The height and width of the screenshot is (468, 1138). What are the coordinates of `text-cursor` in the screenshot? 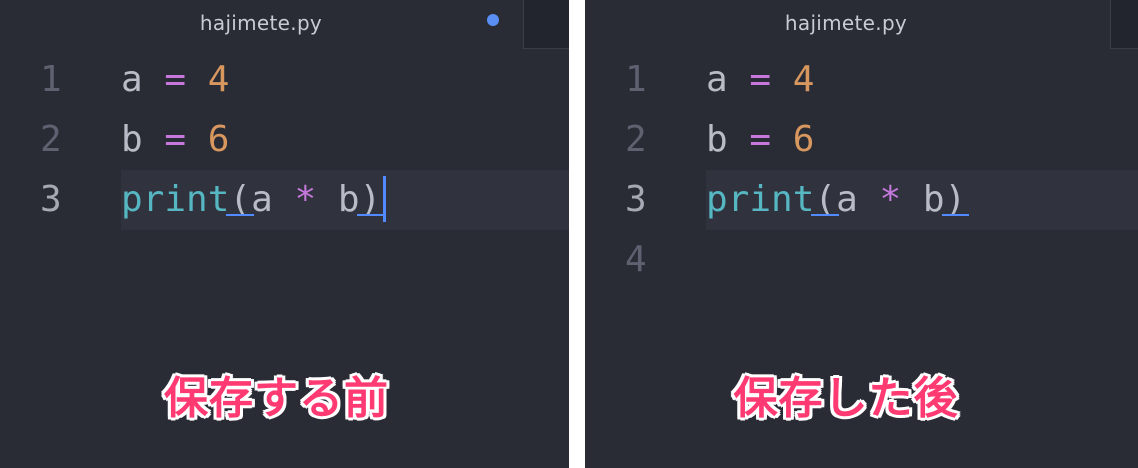 It's located at (385, 199).